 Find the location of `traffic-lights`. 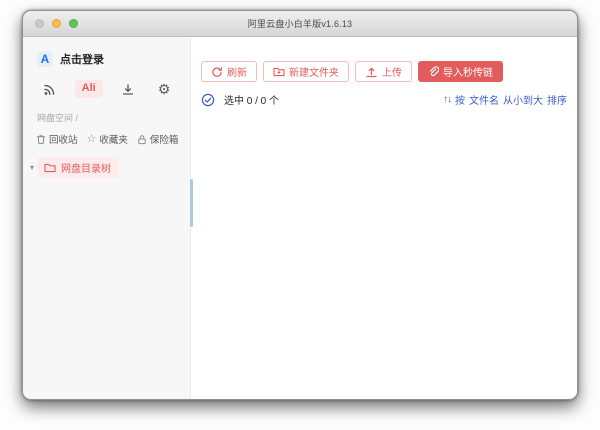

traffic-lights is located at coordinates (56, 23).